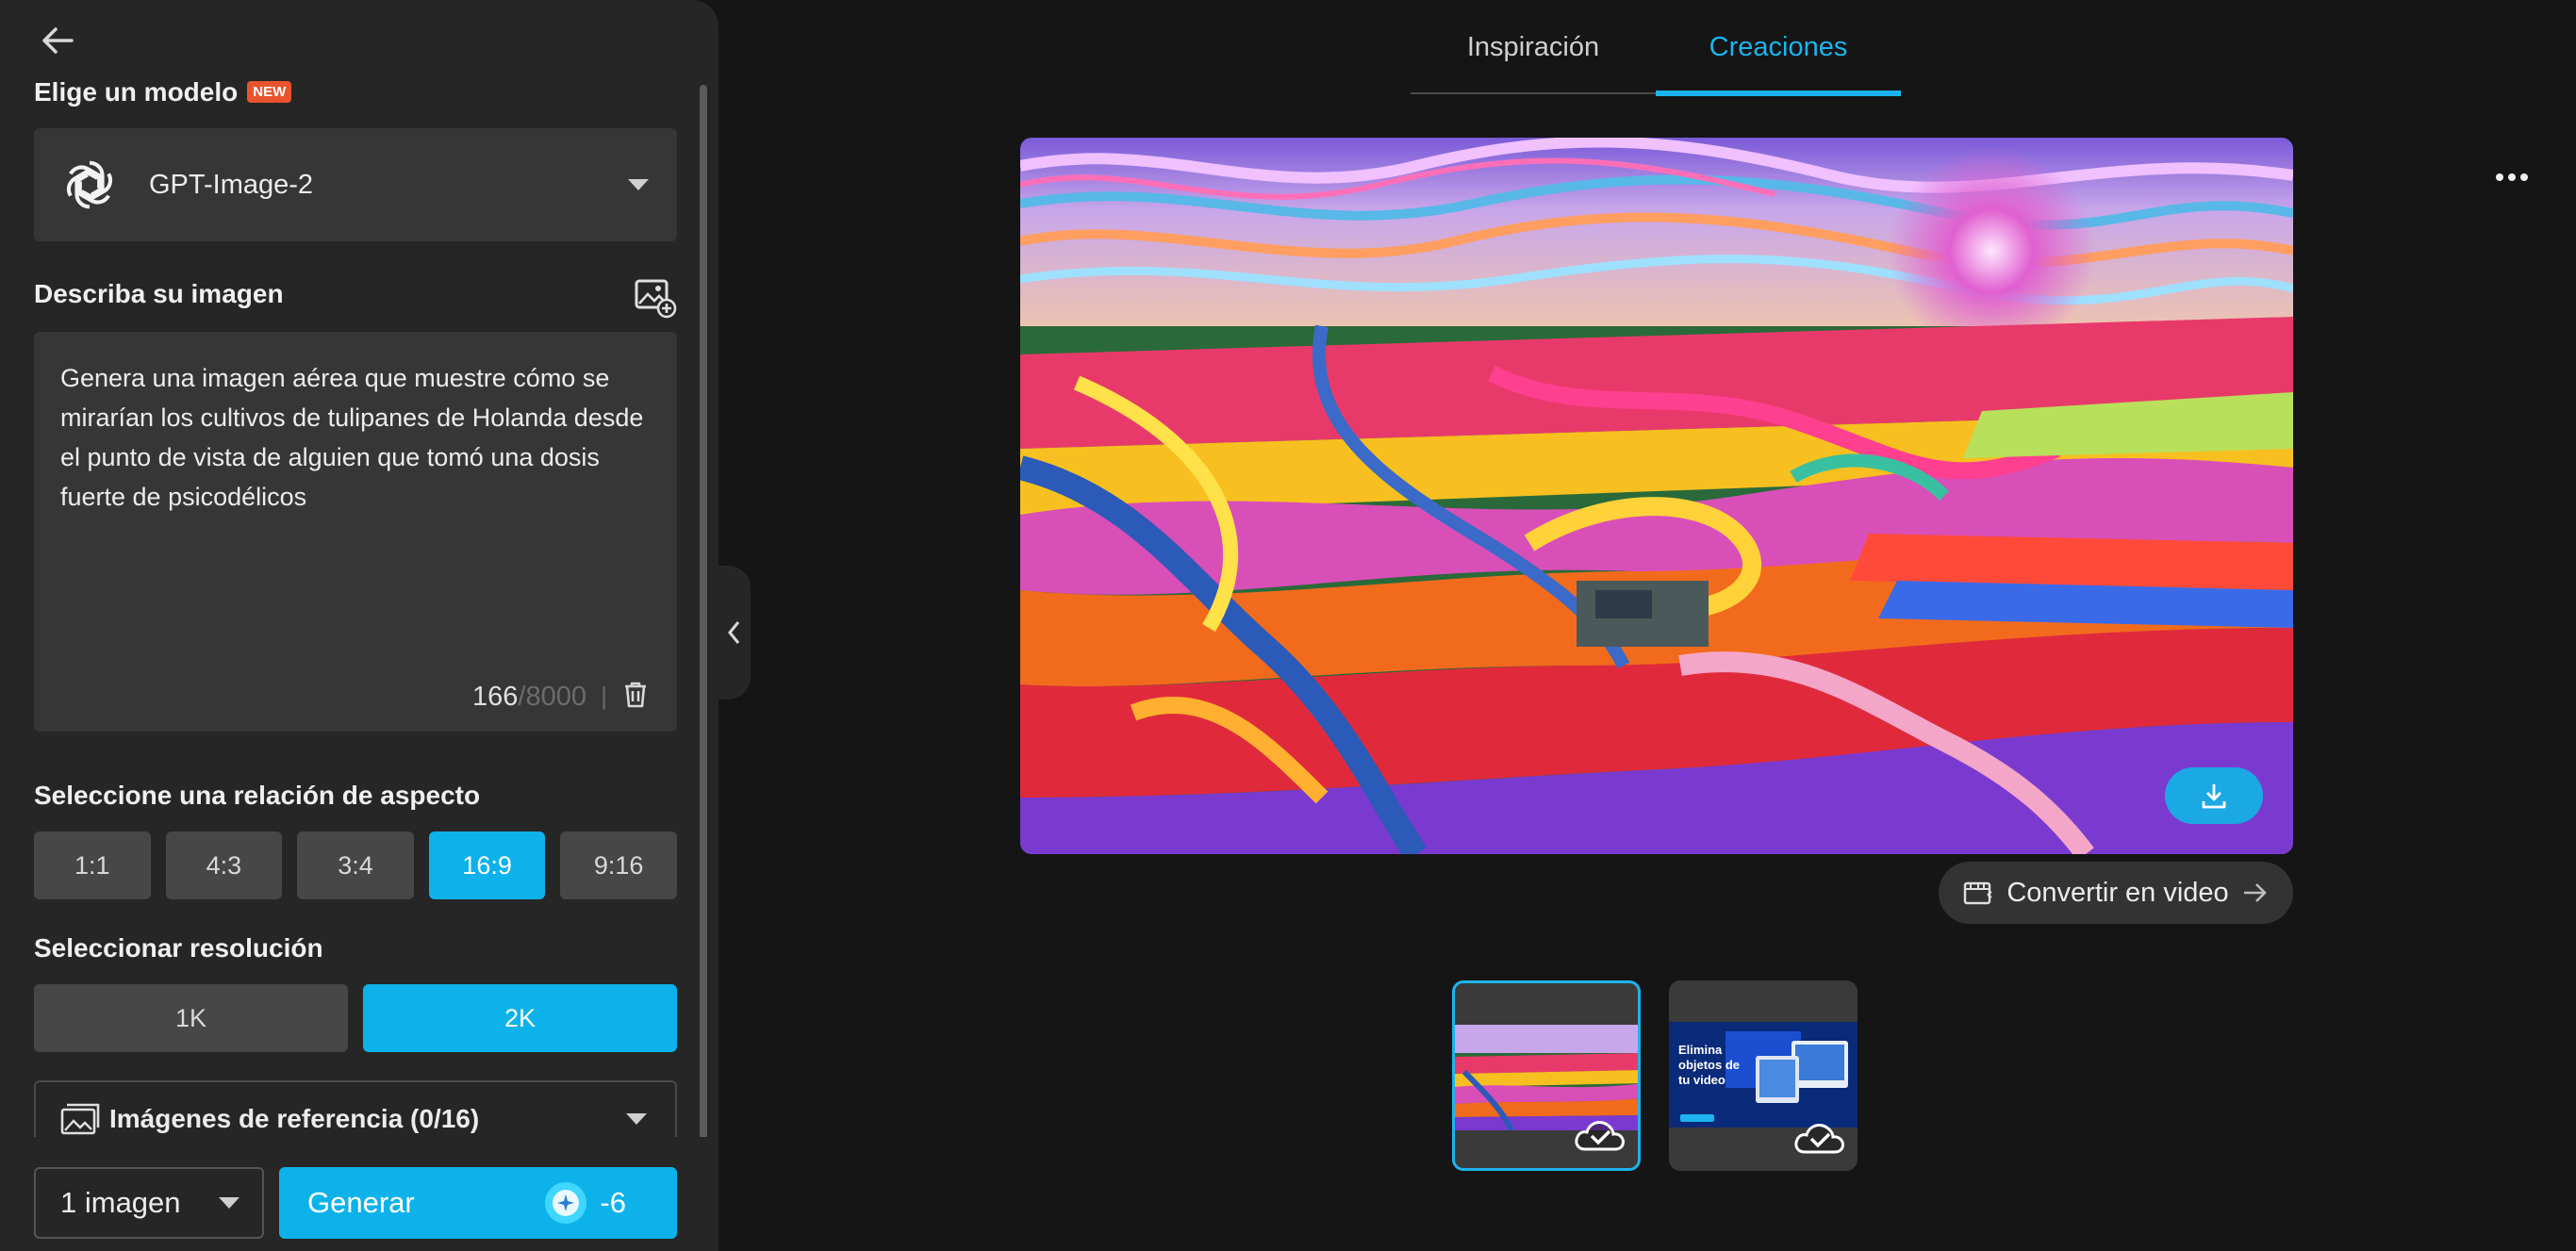  I want to click on resolution-title: Seleccionar resolución, so click(178, 948).